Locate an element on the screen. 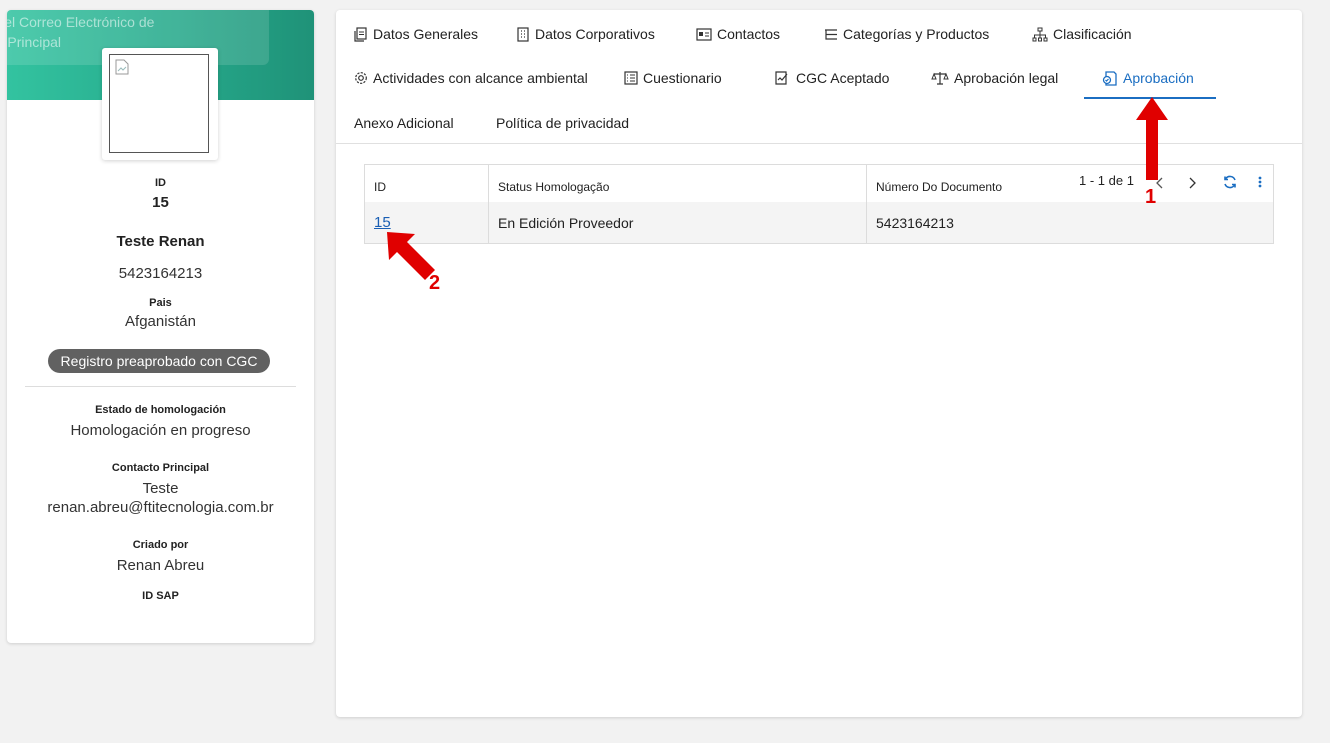 The height and width of the screenshot is (743, 1330). avatar is located at coordinates (160, 104).